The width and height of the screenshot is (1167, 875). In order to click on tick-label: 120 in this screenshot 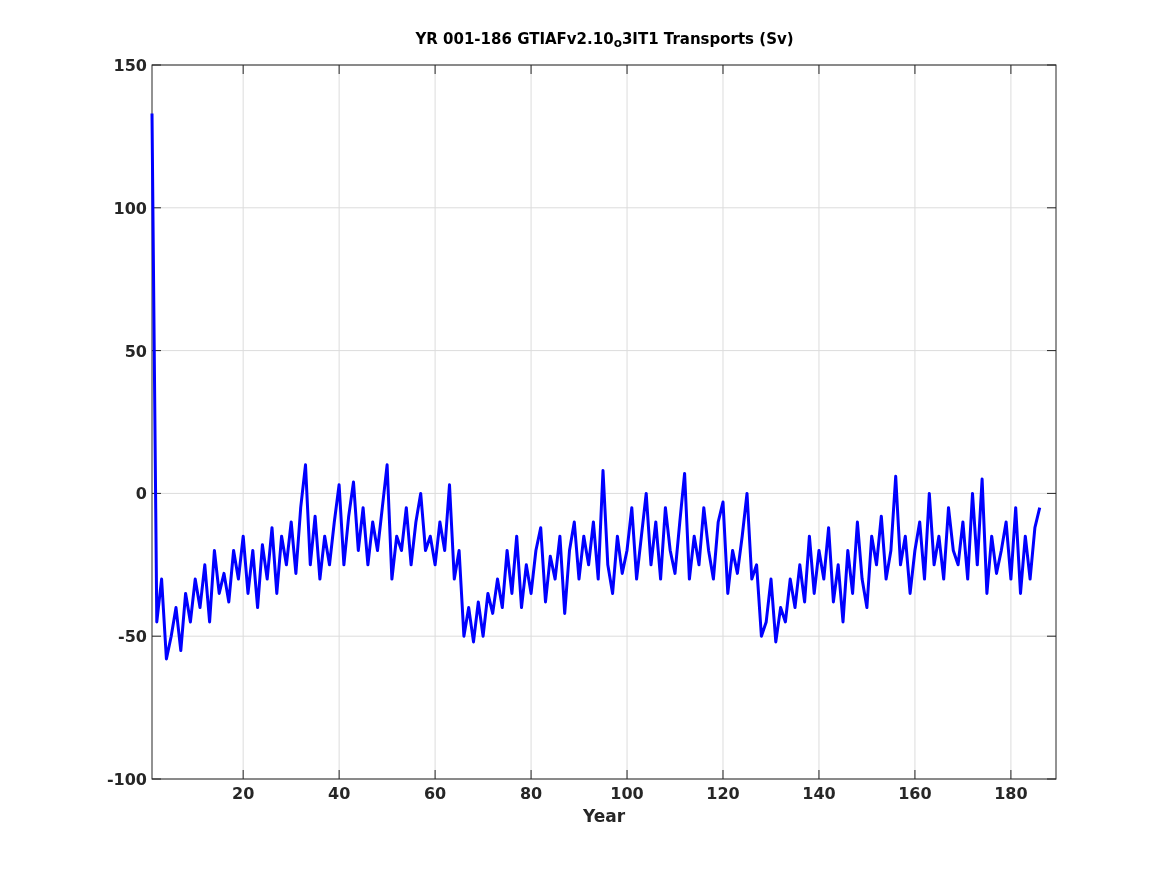, I will do `click(723, 793)`.